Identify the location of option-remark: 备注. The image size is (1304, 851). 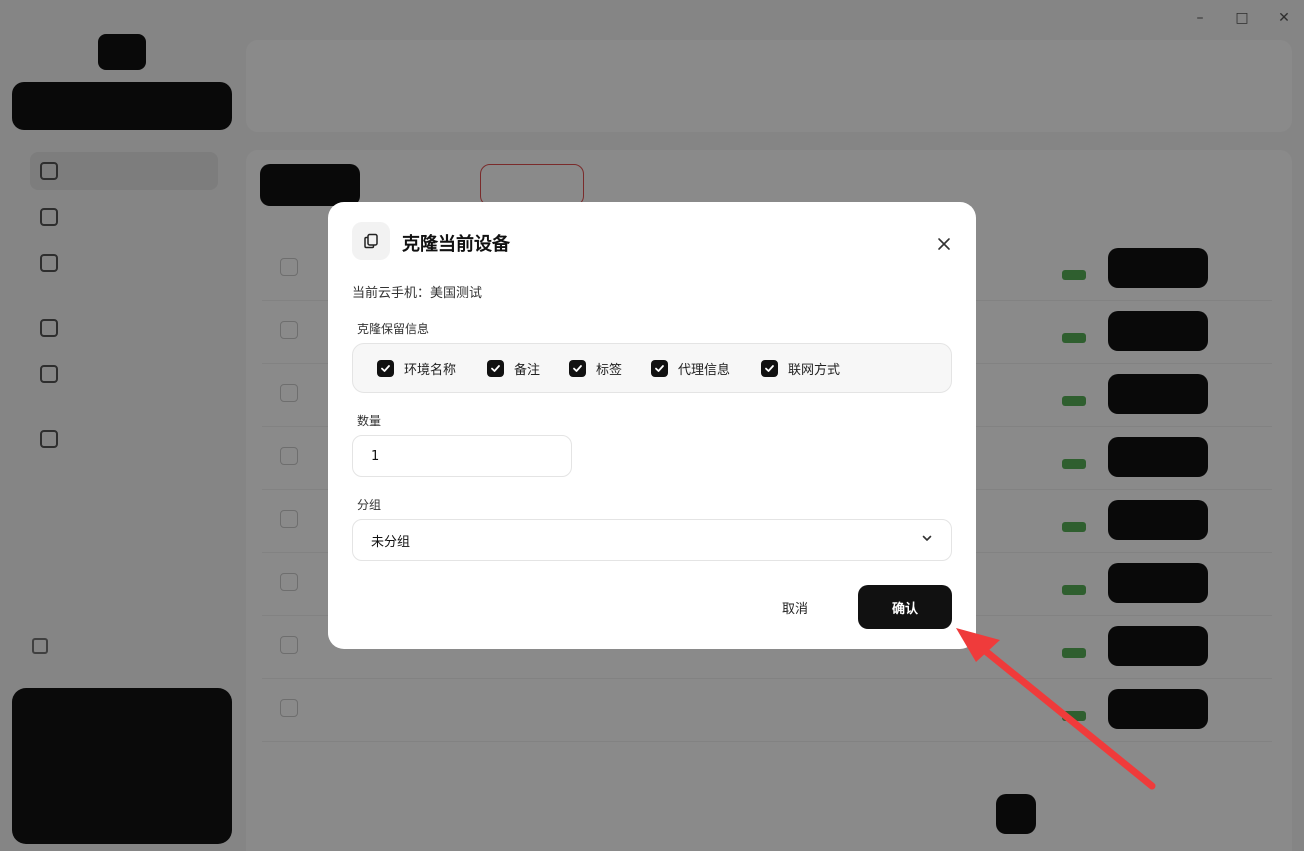
(513, 368).